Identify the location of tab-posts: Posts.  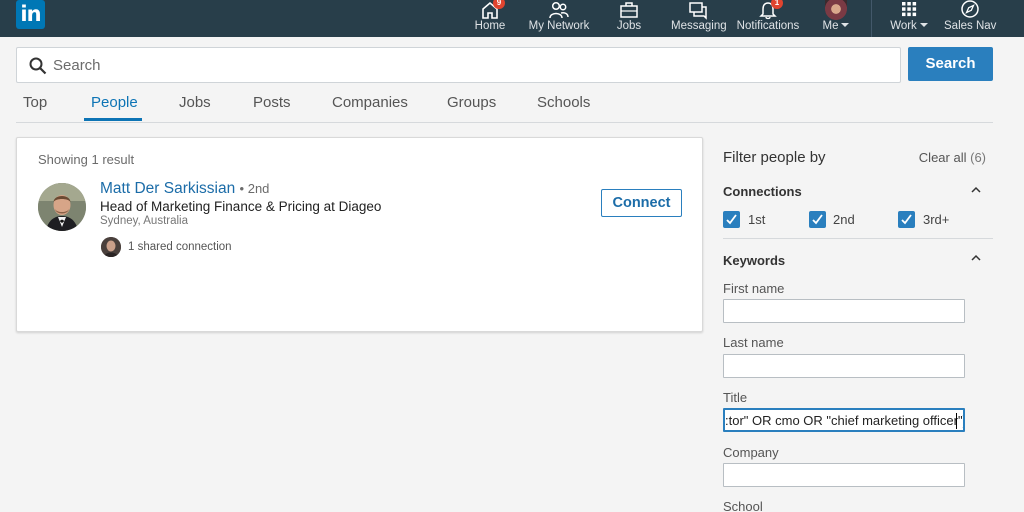
(272, 102).